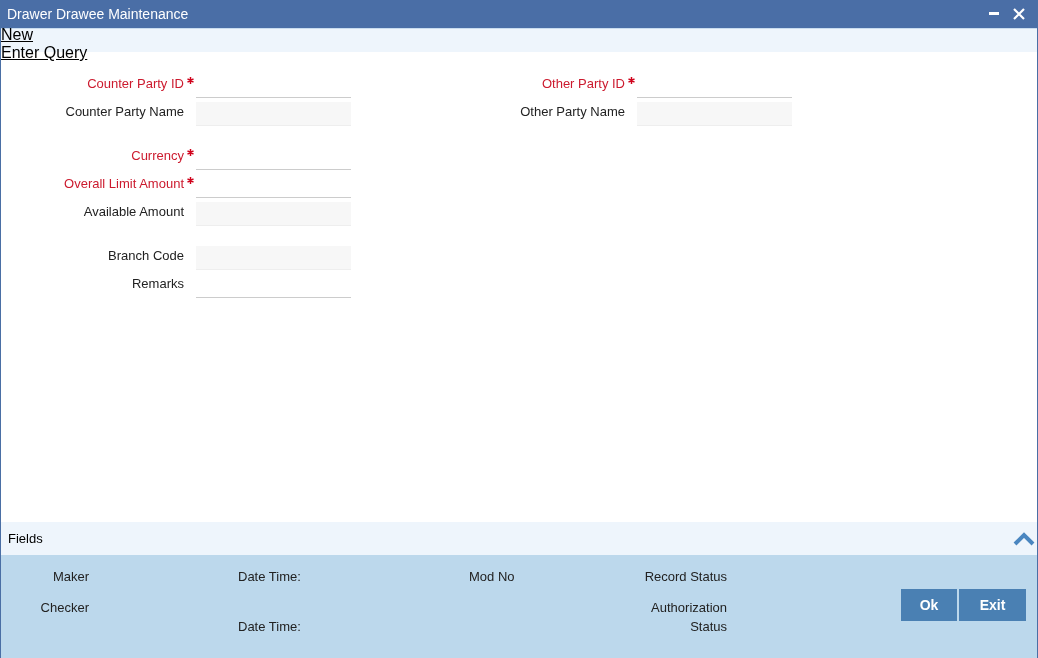  Describe the element at coordinates (685, 577) in the screenshot. I see `record-status-label: Record Status` at that location.